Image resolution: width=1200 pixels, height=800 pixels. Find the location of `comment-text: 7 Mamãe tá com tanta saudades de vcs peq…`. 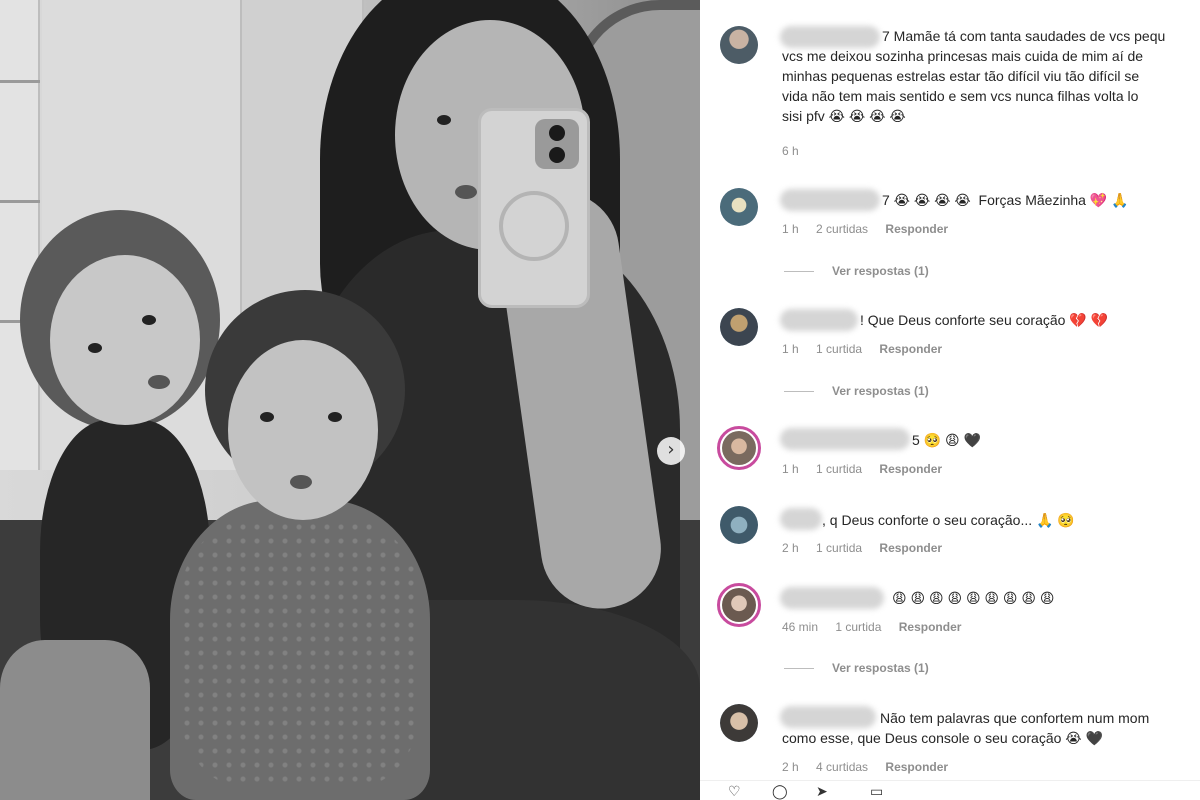

comment-text: 7 Mamãe tá com tanta saudades de vcs peq… is located at coordinates (974, 76).